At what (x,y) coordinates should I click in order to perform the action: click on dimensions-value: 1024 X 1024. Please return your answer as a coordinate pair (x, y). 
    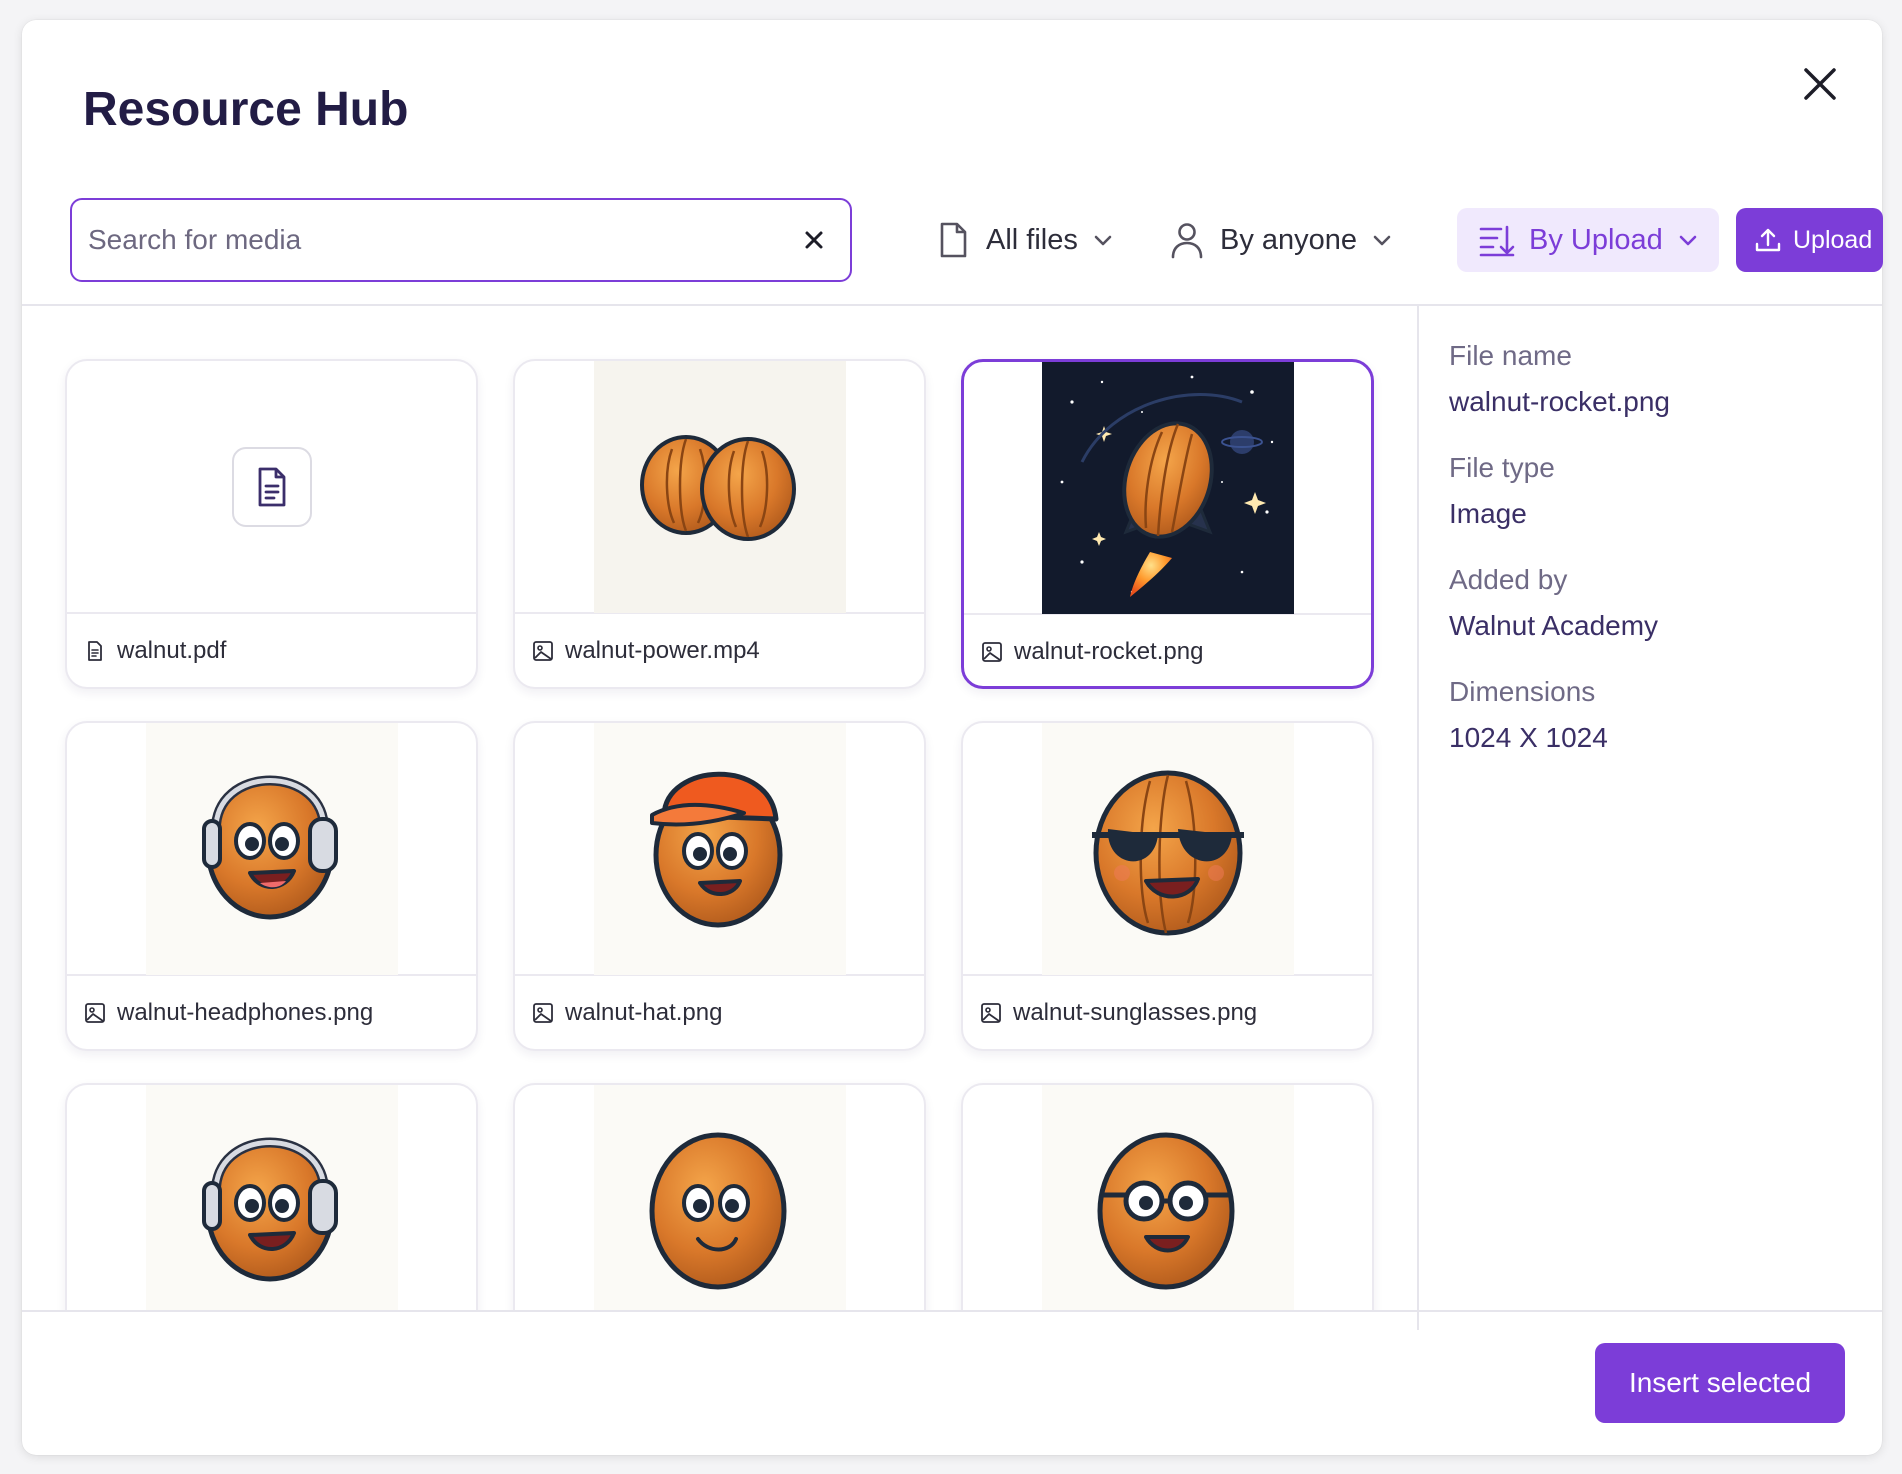
    Looking at the image, I should click on (1528, 737).